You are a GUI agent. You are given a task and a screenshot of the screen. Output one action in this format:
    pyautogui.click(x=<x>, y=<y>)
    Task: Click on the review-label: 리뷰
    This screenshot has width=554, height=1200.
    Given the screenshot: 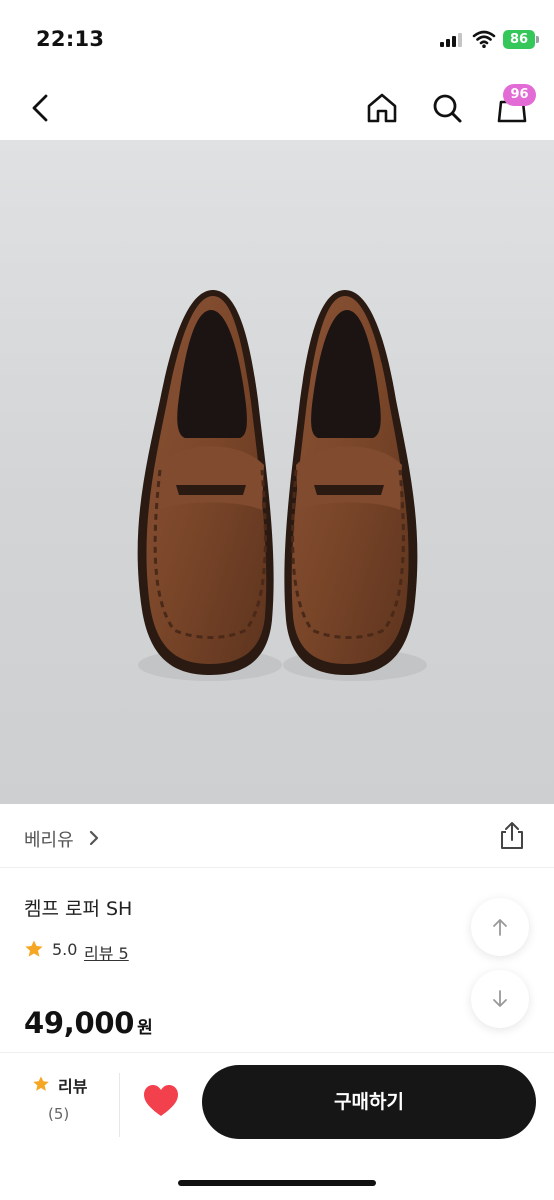 What is the action you would take?
    pyautogui.click(x=73, y=1086)
    